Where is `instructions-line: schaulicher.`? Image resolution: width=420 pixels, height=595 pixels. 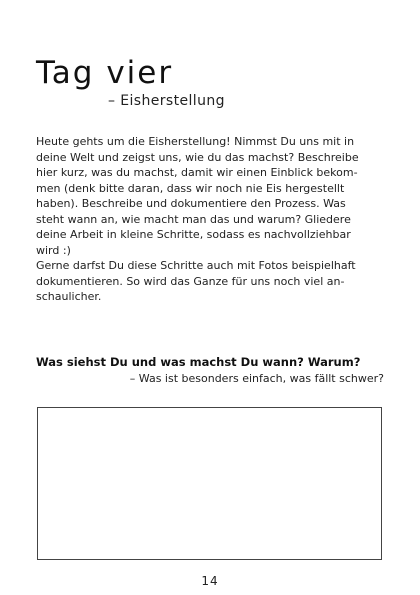 instructions-line: schaulicher. is located at coordinates (69, 296).